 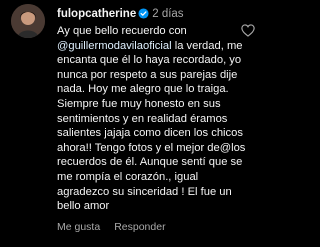 I want to click on avatar-image, so click(x=28, y=21).